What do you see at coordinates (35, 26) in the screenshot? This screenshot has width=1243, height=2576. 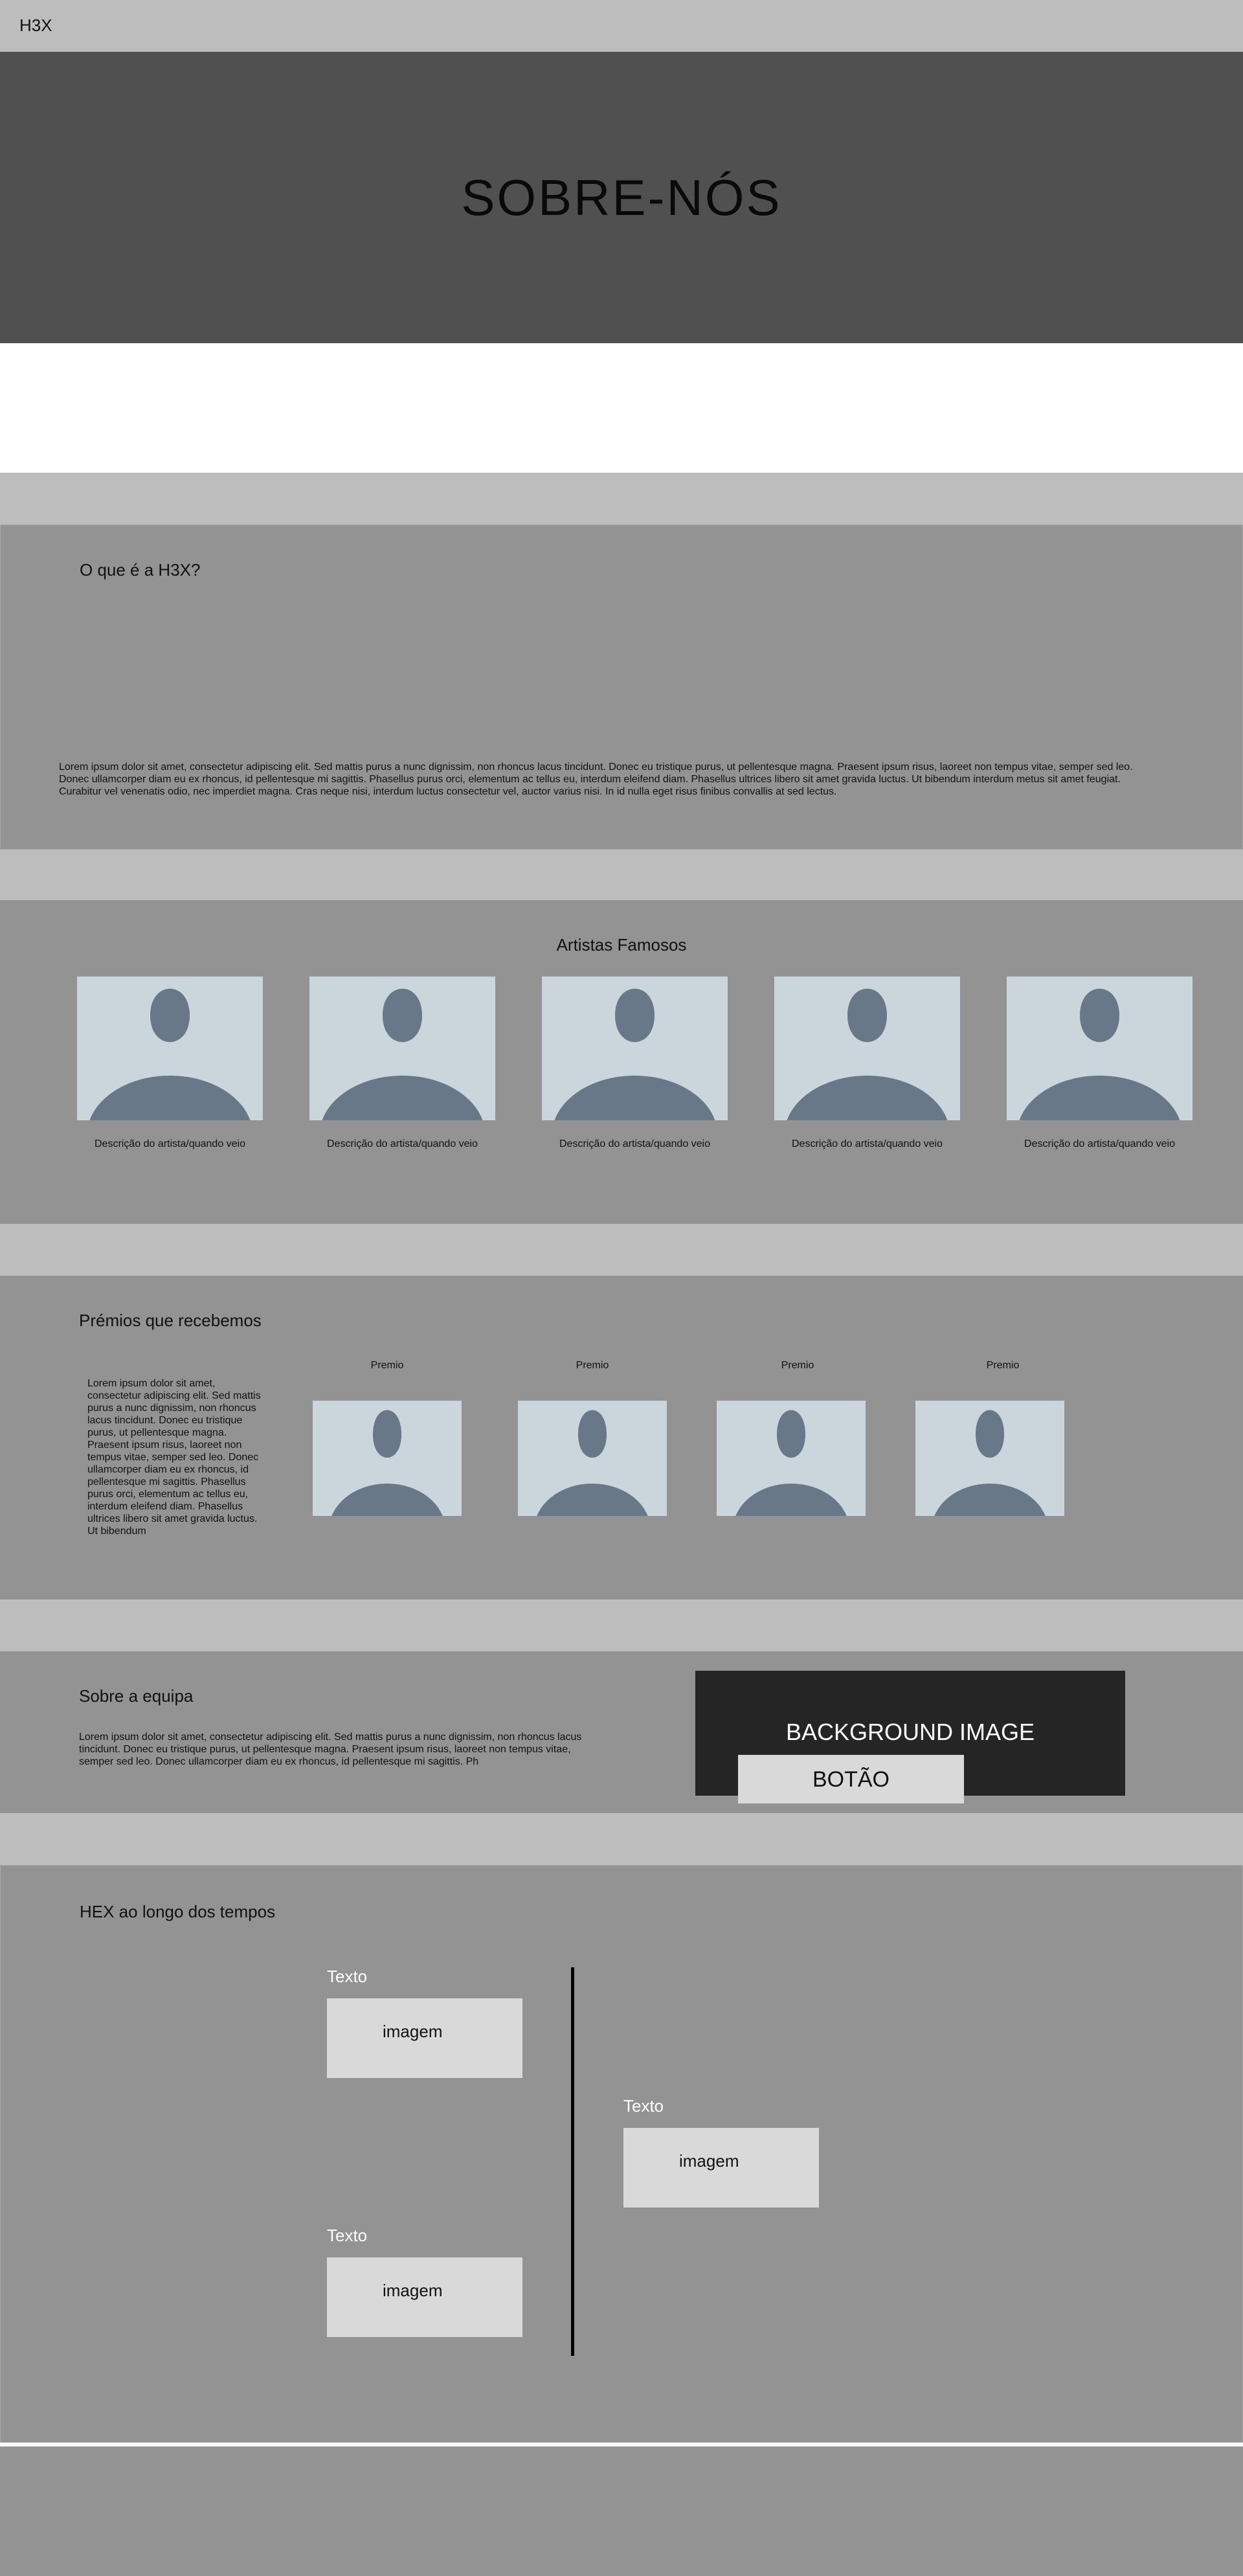 I see `logo: H3X` at bounding box center [35, 26].